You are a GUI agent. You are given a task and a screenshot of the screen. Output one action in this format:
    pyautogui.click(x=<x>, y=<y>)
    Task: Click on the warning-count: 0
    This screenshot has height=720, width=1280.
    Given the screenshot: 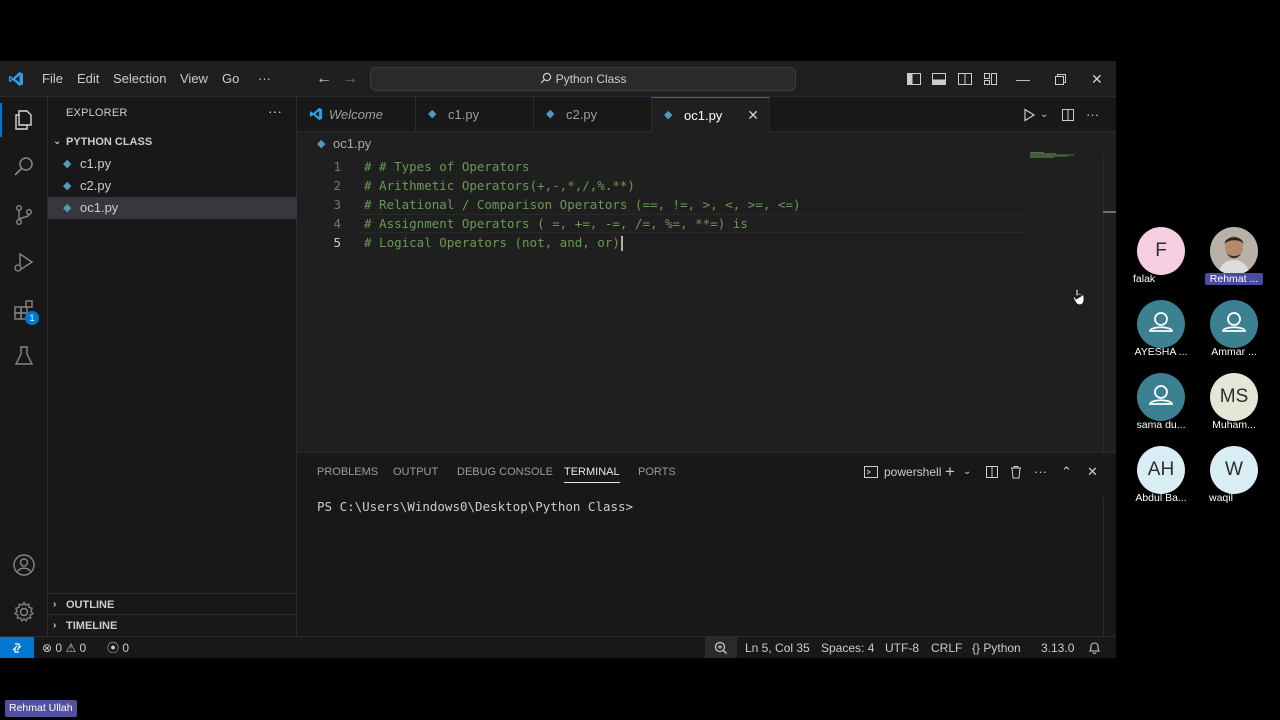 What is the action you would take?
    pyautogui.click(x=83, y=648)
    